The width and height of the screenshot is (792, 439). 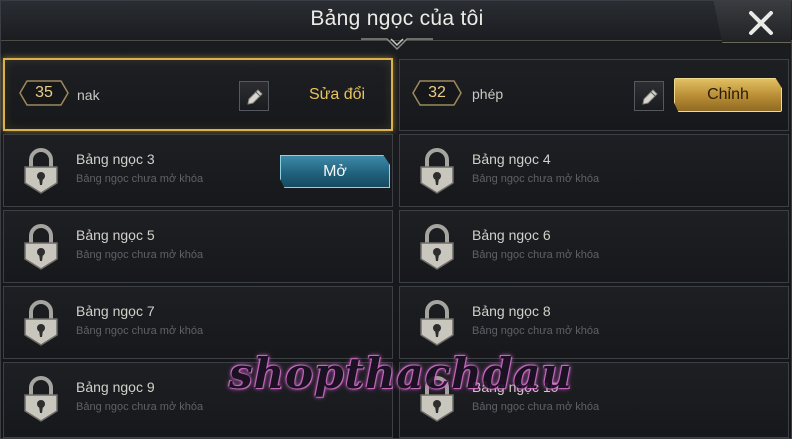 What do you see at coordinates (594, 322) in the screenshot?
I see `locked-slot-8: Bảng ngọc 8 Bảng ngọc chưa mở khóa` at bounding box center [594, 322].